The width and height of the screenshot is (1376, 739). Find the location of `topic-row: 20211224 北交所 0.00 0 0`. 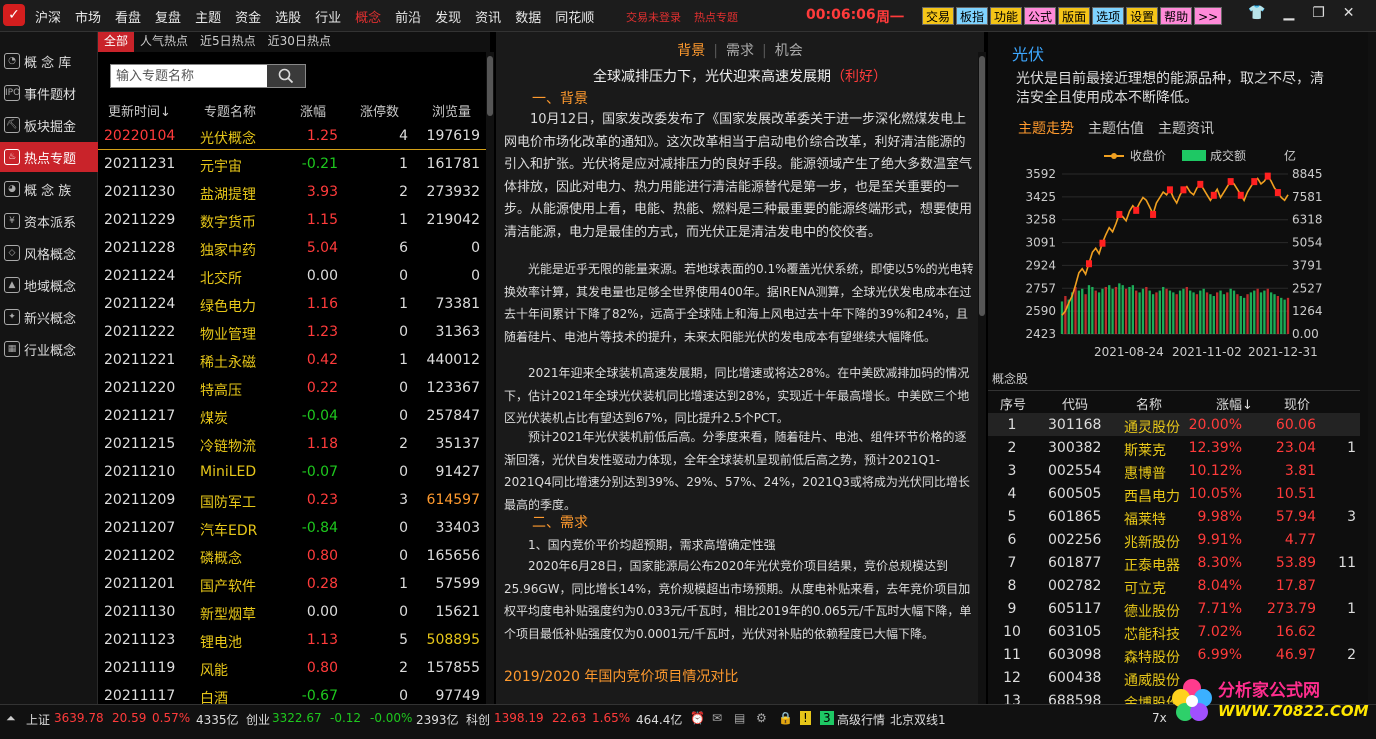

topic-row: 20211224 北交所 0.00 0 0 is located at coordinates (293, 276).